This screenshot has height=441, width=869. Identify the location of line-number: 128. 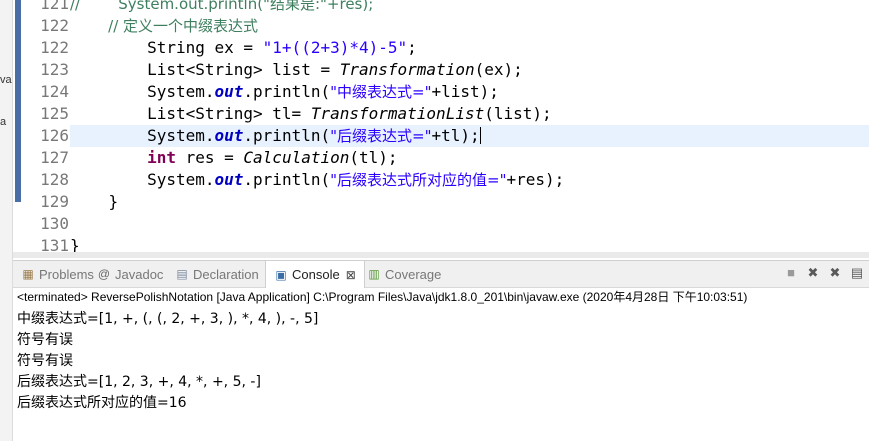
(54, 179).